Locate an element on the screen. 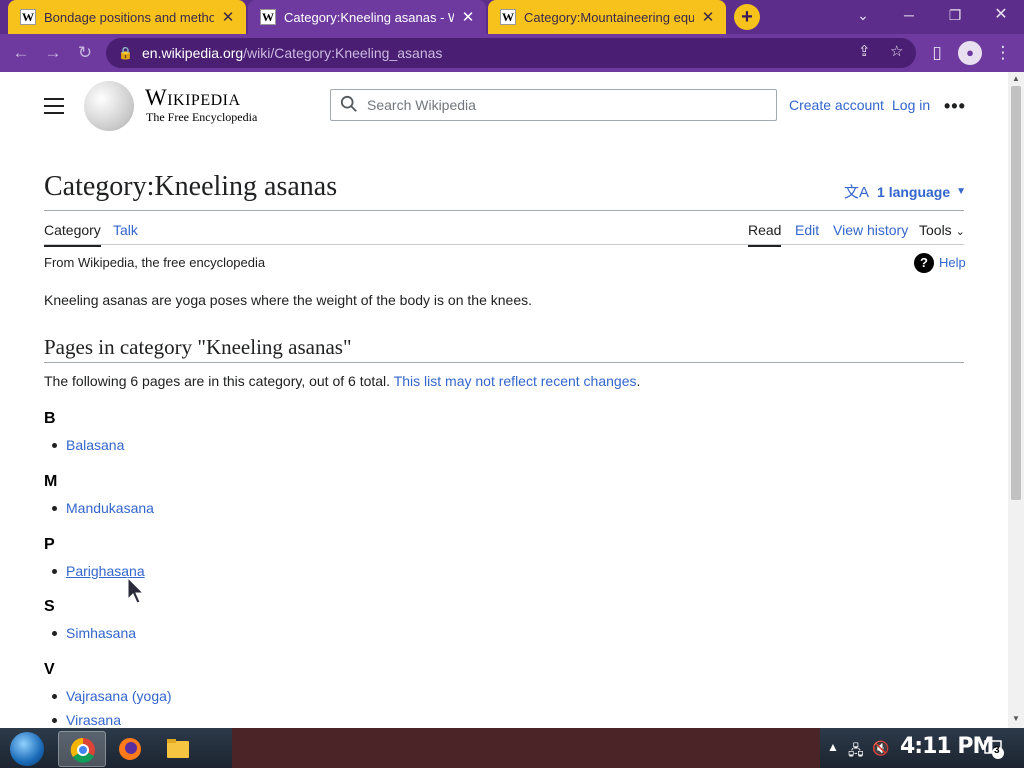  site-subtitle: From Wikipedia, the free encyclopedia is located at coordinates (155, 262).